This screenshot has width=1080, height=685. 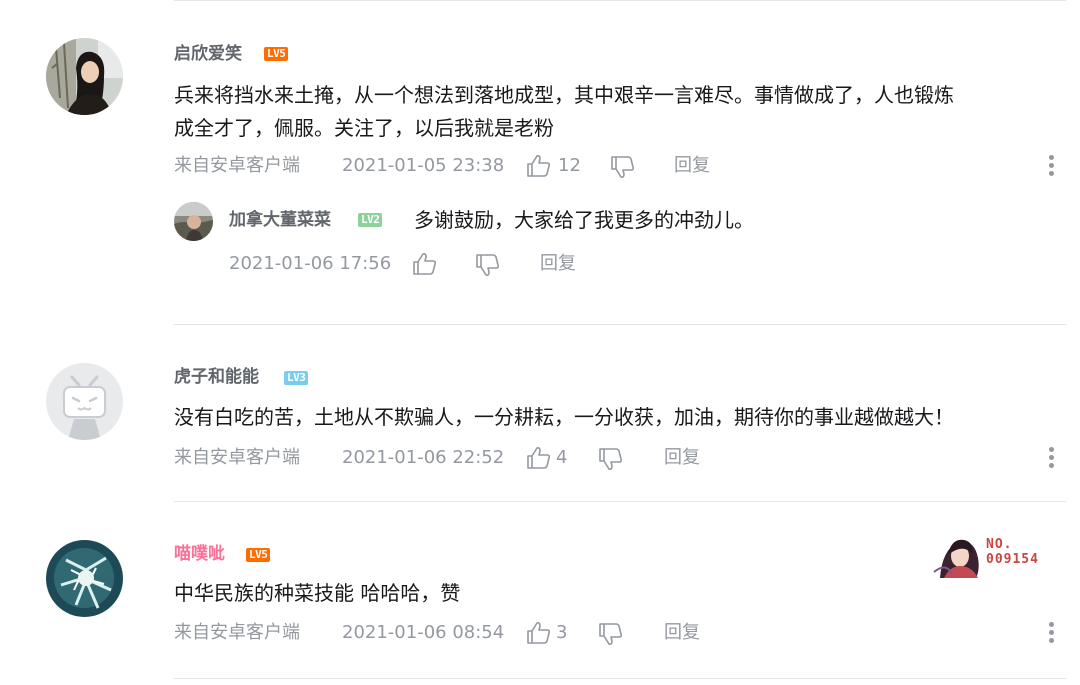 I want to click on comment-time: 2021-01-06 22:52, so click(x=423, y=457).